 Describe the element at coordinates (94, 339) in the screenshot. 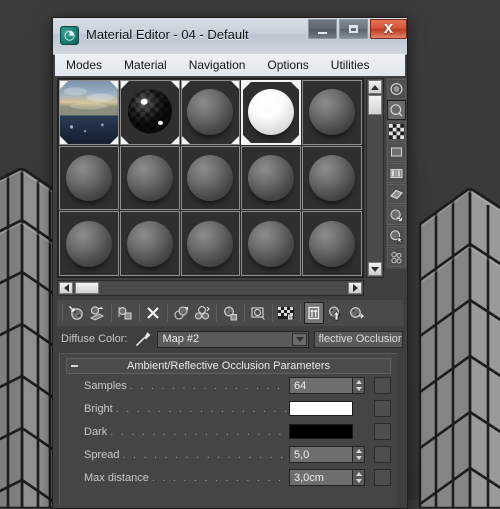

I see `diffuse-color-label: Diffuse Color:` at that location.